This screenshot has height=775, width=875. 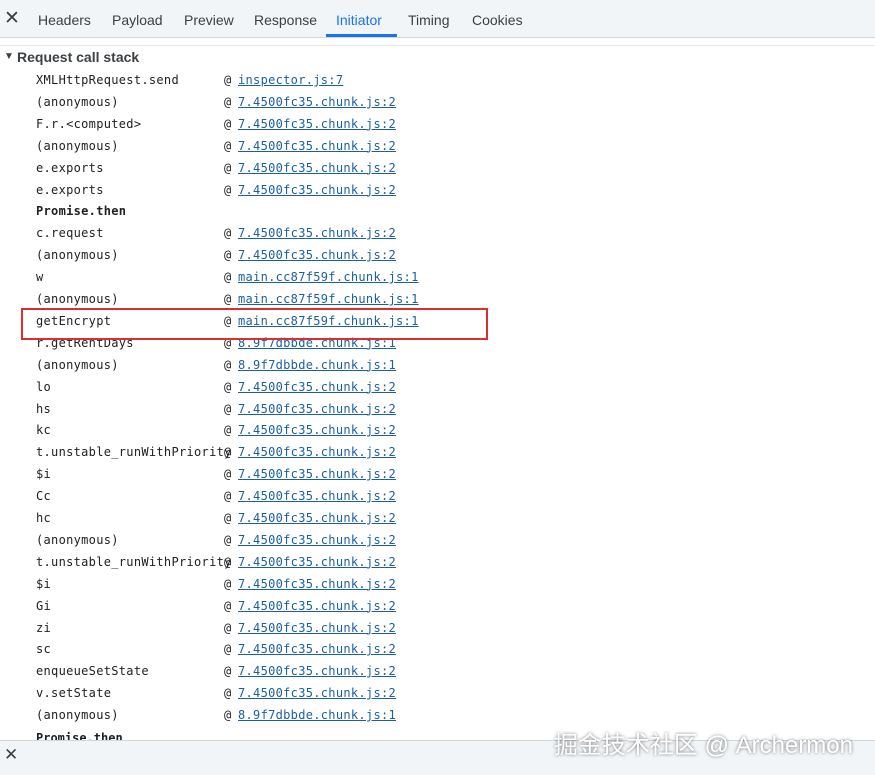 I want to click on tab-initiator: Initiator, so click(x=359, y=18).